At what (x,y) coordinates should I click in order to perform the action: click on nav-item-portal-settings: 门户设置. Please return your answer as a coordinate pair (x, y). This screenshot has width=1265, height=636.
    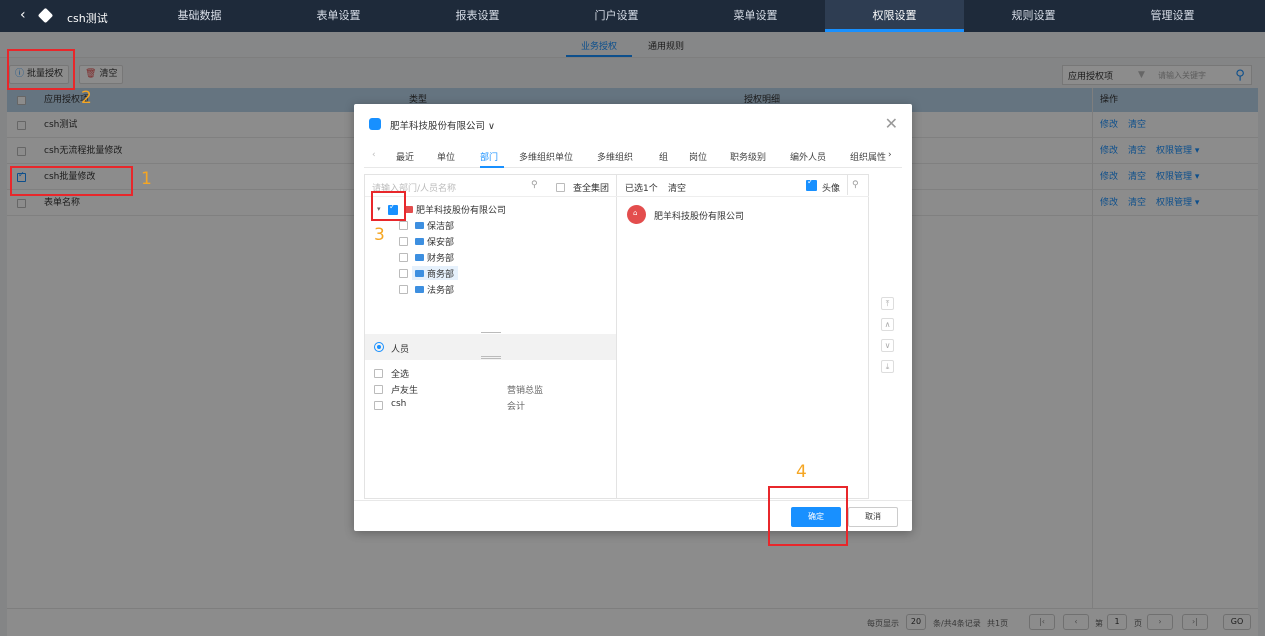
    Looking at the image, I should click on (616, 16).